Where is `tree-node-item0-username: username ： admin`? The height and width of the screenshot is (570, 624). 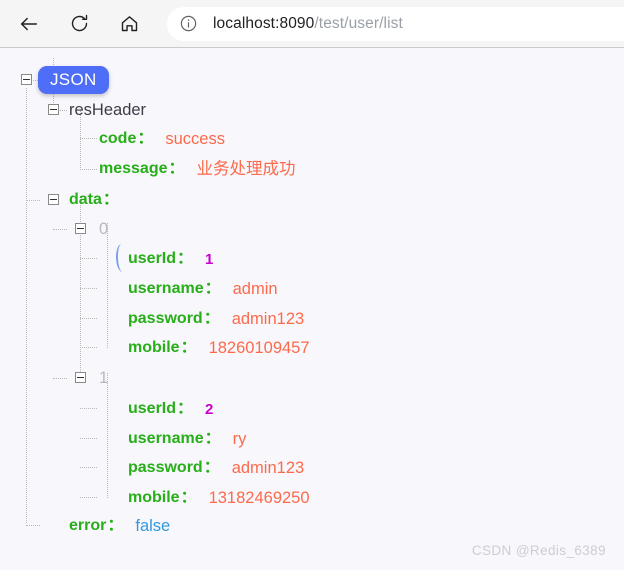 tree-node-item0-username: username ： admin is located at coordinates (203, 289).